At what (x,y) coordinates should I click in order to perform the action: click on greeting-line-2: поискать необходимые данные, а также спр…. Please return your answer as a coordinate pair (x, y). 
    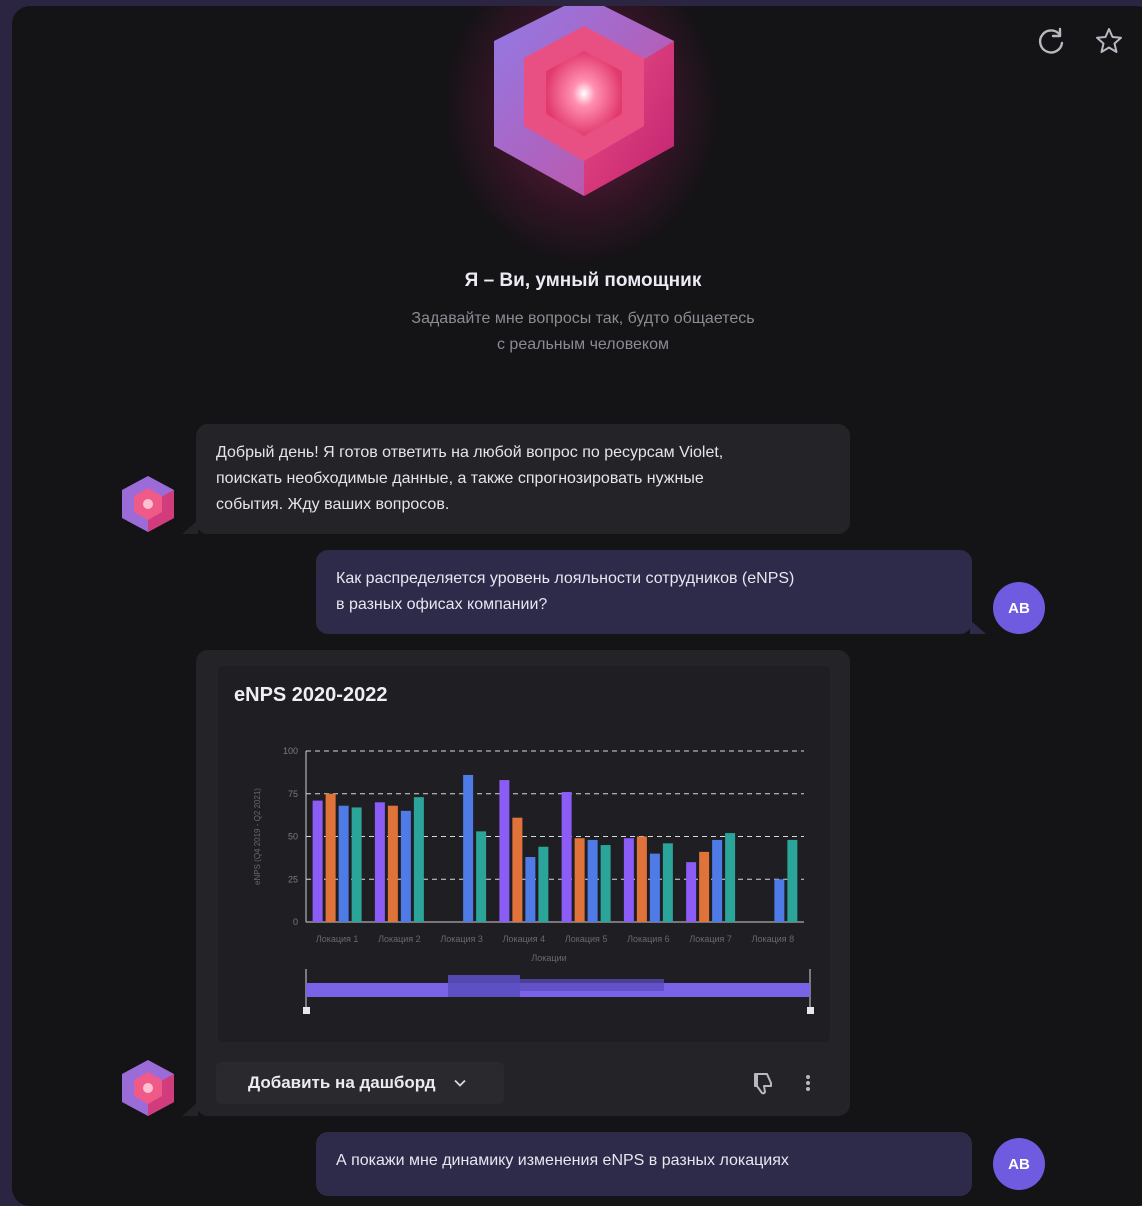
    Looking at the image, I should click on (460, 478).